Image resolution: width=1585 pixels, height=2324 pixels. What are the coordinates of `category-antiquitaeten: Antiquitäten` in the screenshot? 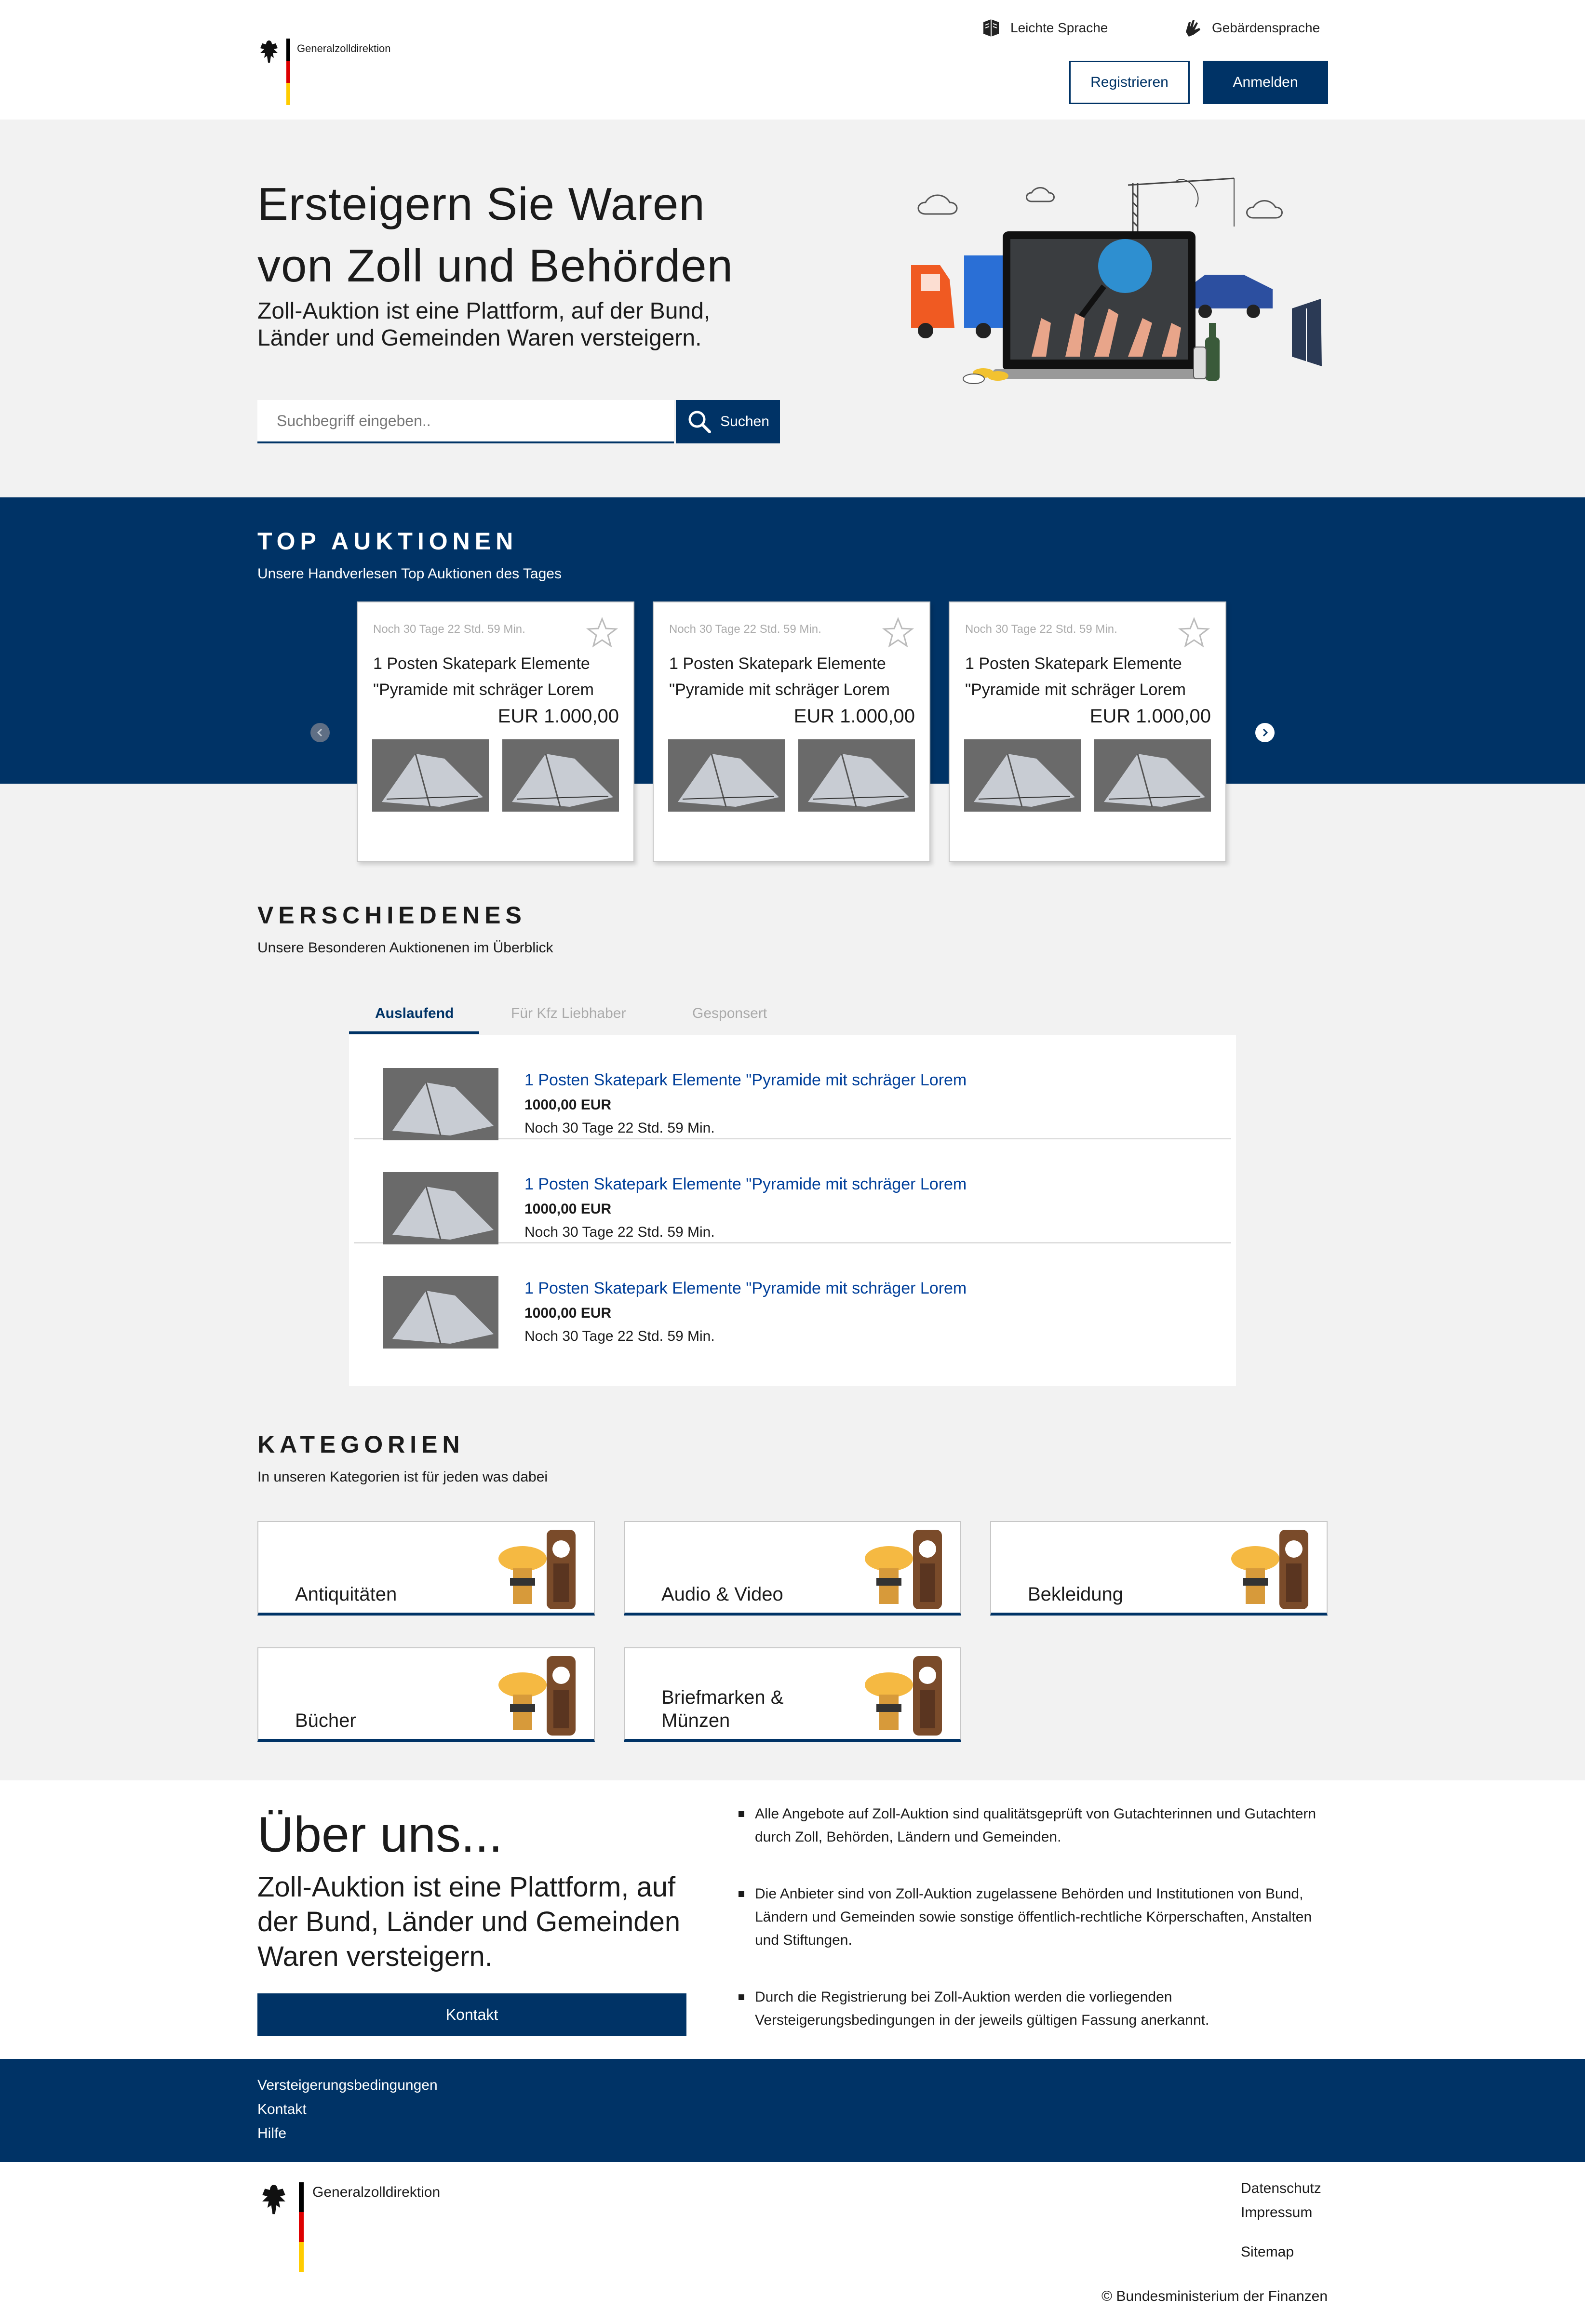 It's located at (426, 1568).